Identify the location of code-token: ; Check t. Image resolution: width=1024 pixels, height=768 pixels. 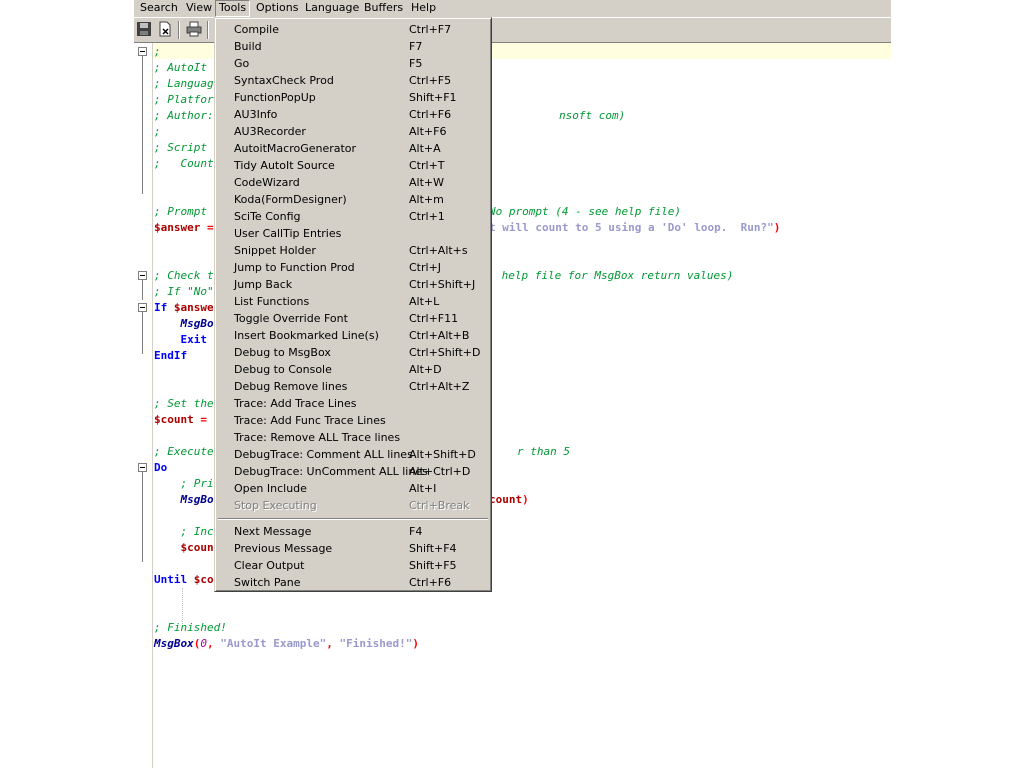
(184, 275).